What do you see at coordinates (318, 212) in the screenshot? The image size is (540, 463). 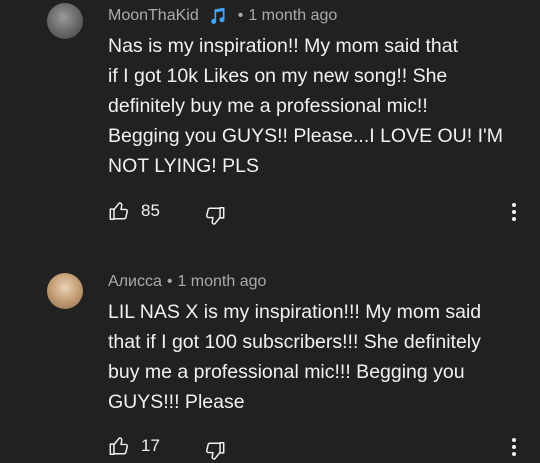 I see `comment-actions: 85` at bounding box center [318, 212].